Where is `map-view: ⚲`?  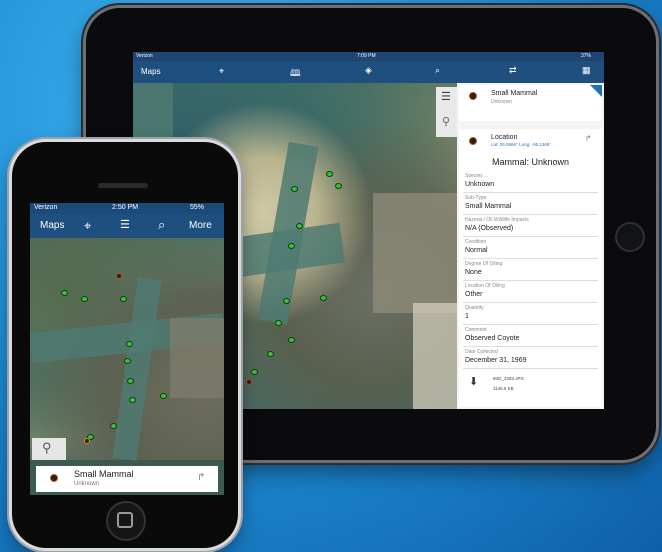
map-view: ⚲ is located at coordinates (127, 349).